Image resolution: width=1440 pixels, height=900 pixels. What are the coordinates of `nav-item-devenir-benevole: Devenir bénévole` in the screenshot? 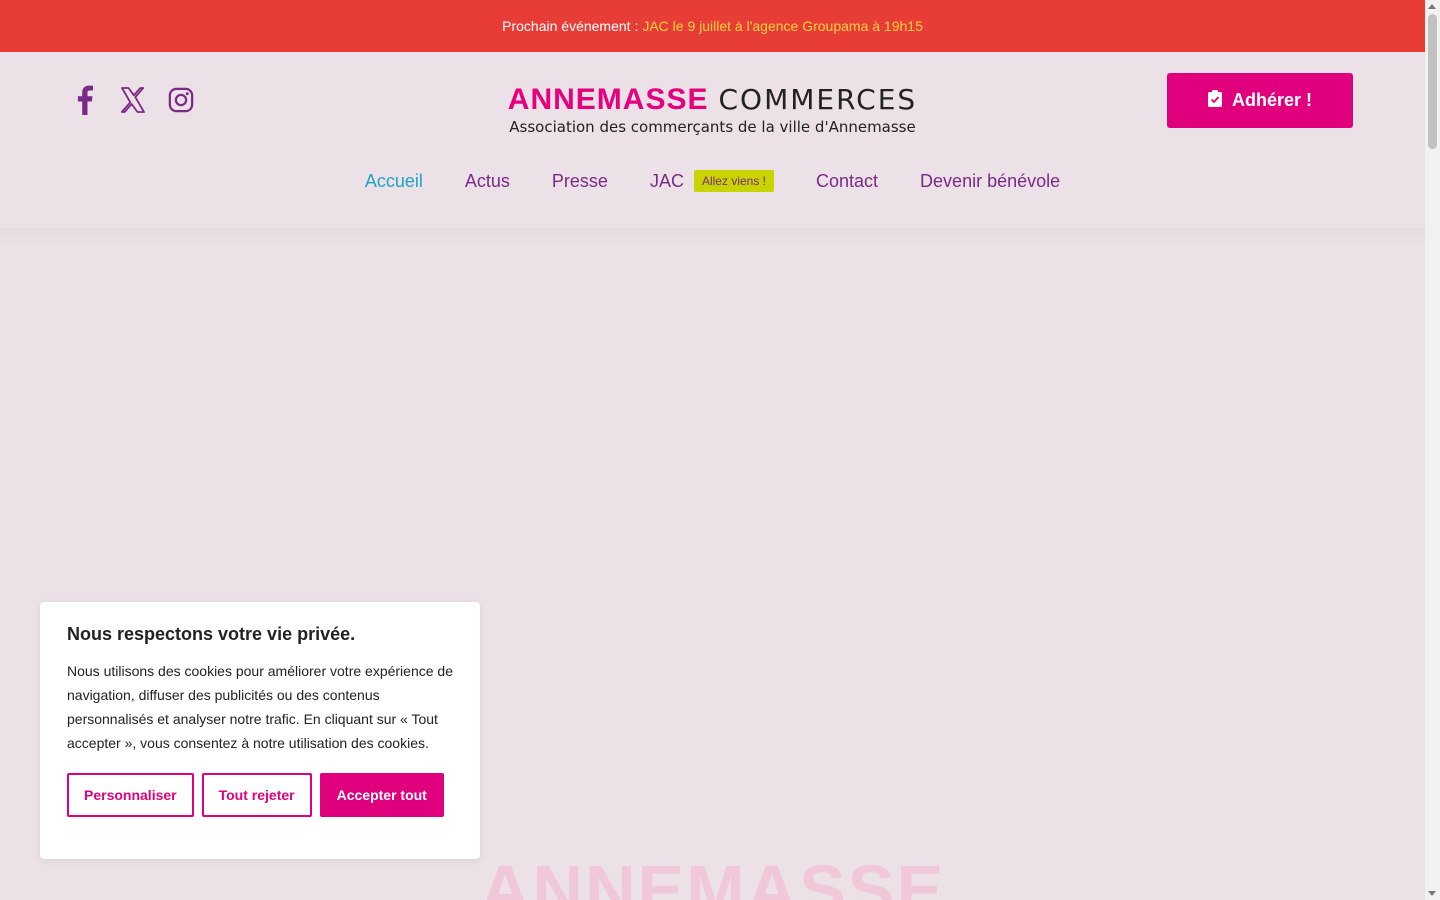 It's located at (990, 181).